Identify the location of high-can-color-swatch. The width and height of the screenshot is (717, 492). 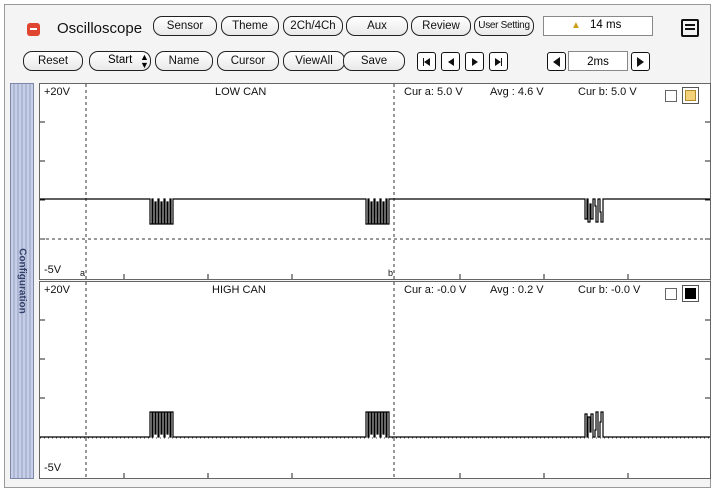
(690, 293).